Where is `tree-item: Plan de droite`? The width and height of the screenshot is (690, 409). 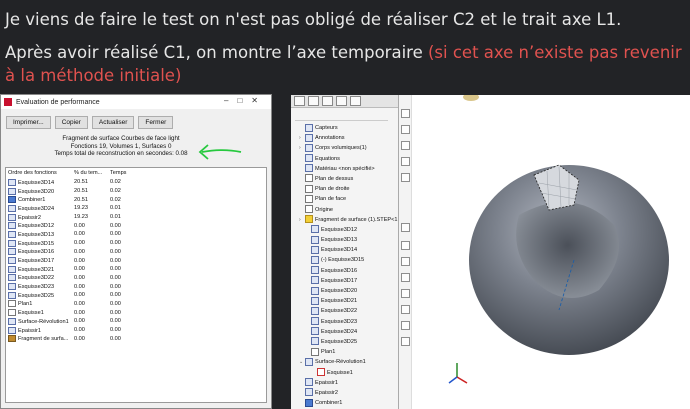 tree-item: Plan de droite is located at coordinates (344, 189).